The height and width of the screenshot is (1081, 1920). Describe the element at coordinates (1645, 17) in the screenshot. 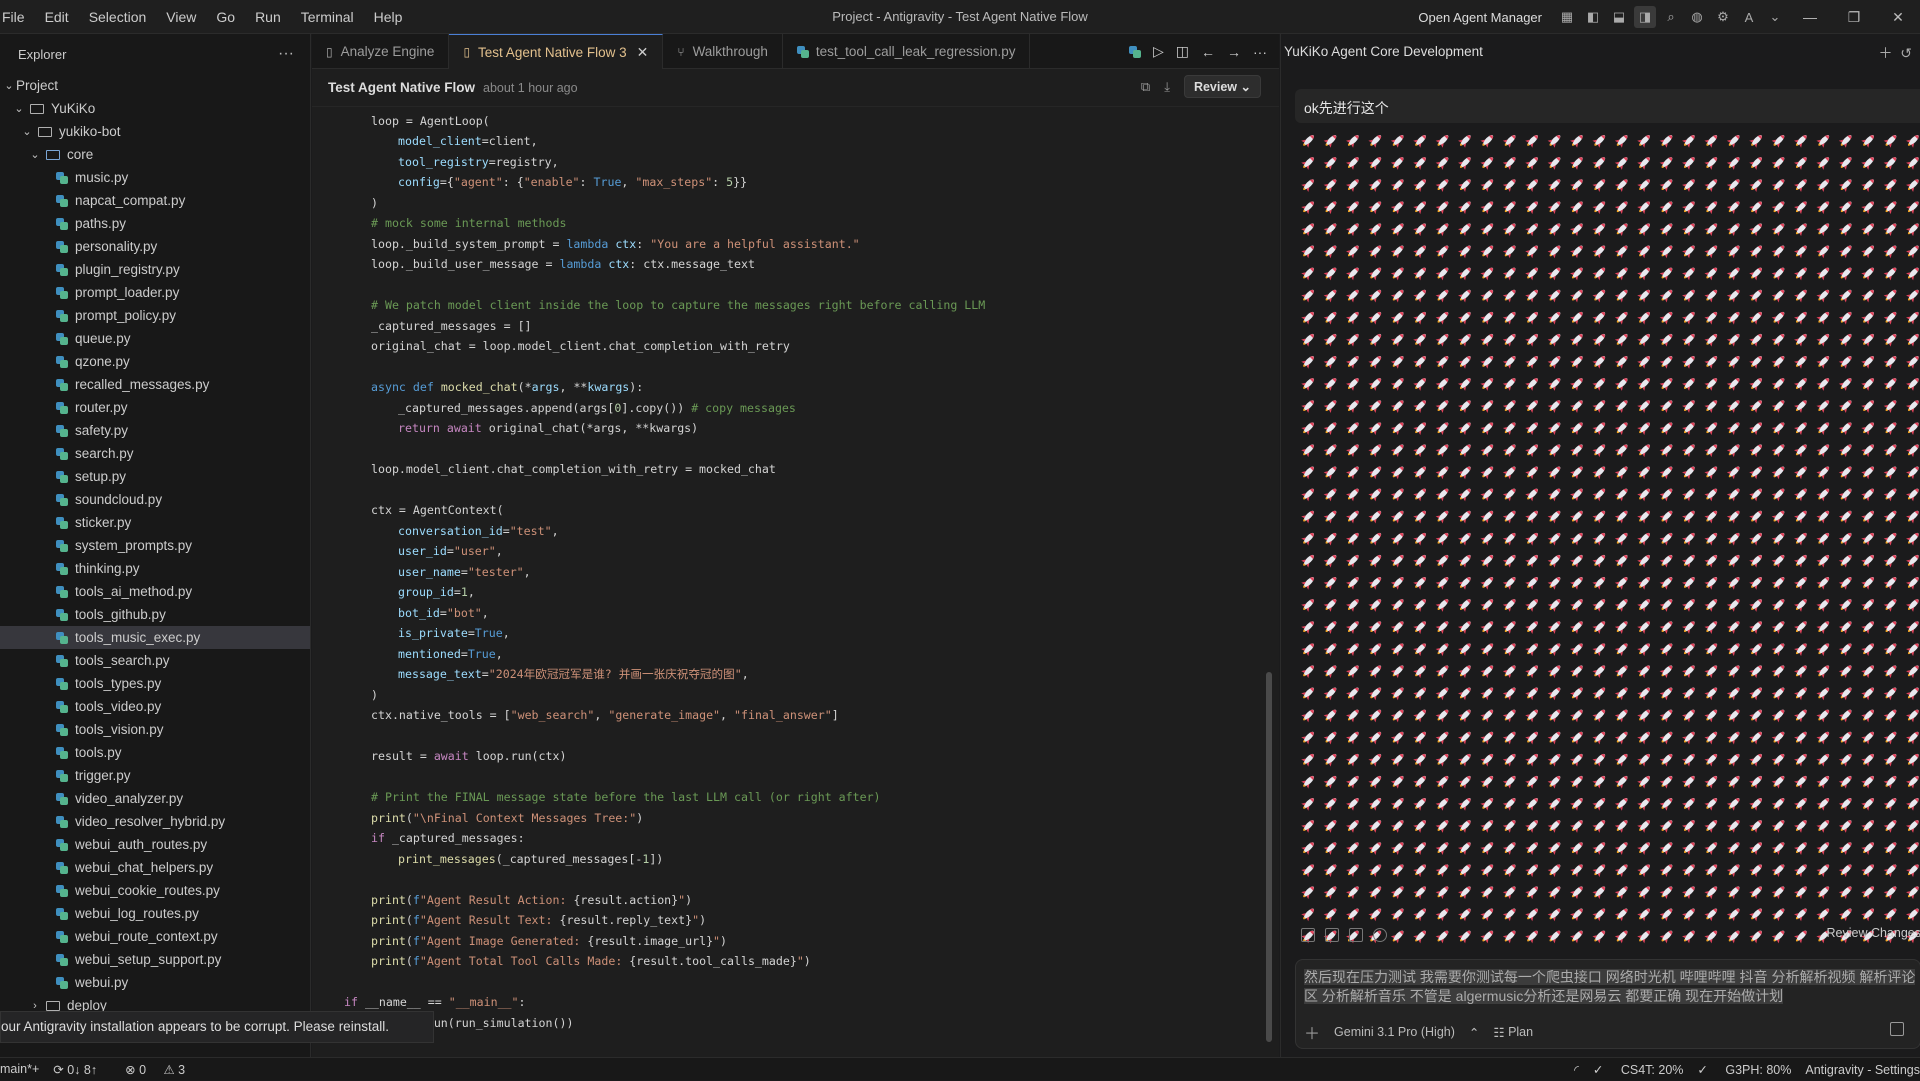

I see `toggle-agent-panel-icon: ◨` at that location.